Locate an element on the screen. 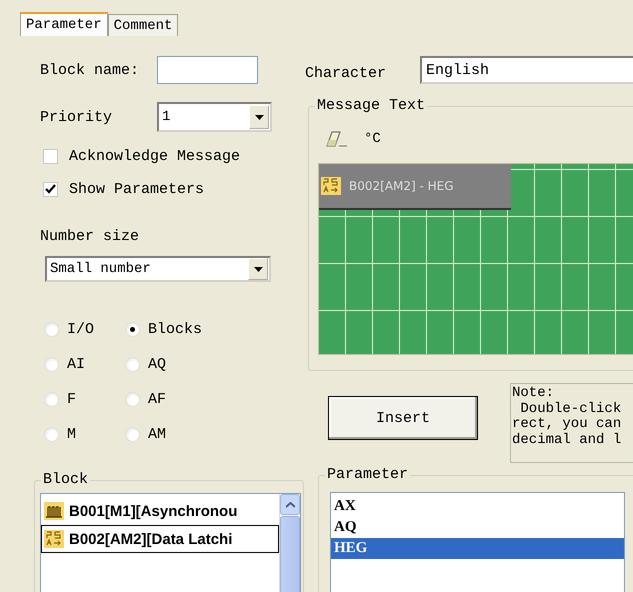 The height and width of the screenshot is (592, 633). note-text: Note: Double-click rect, you can decimal and l is located at coordinates (571, 423).